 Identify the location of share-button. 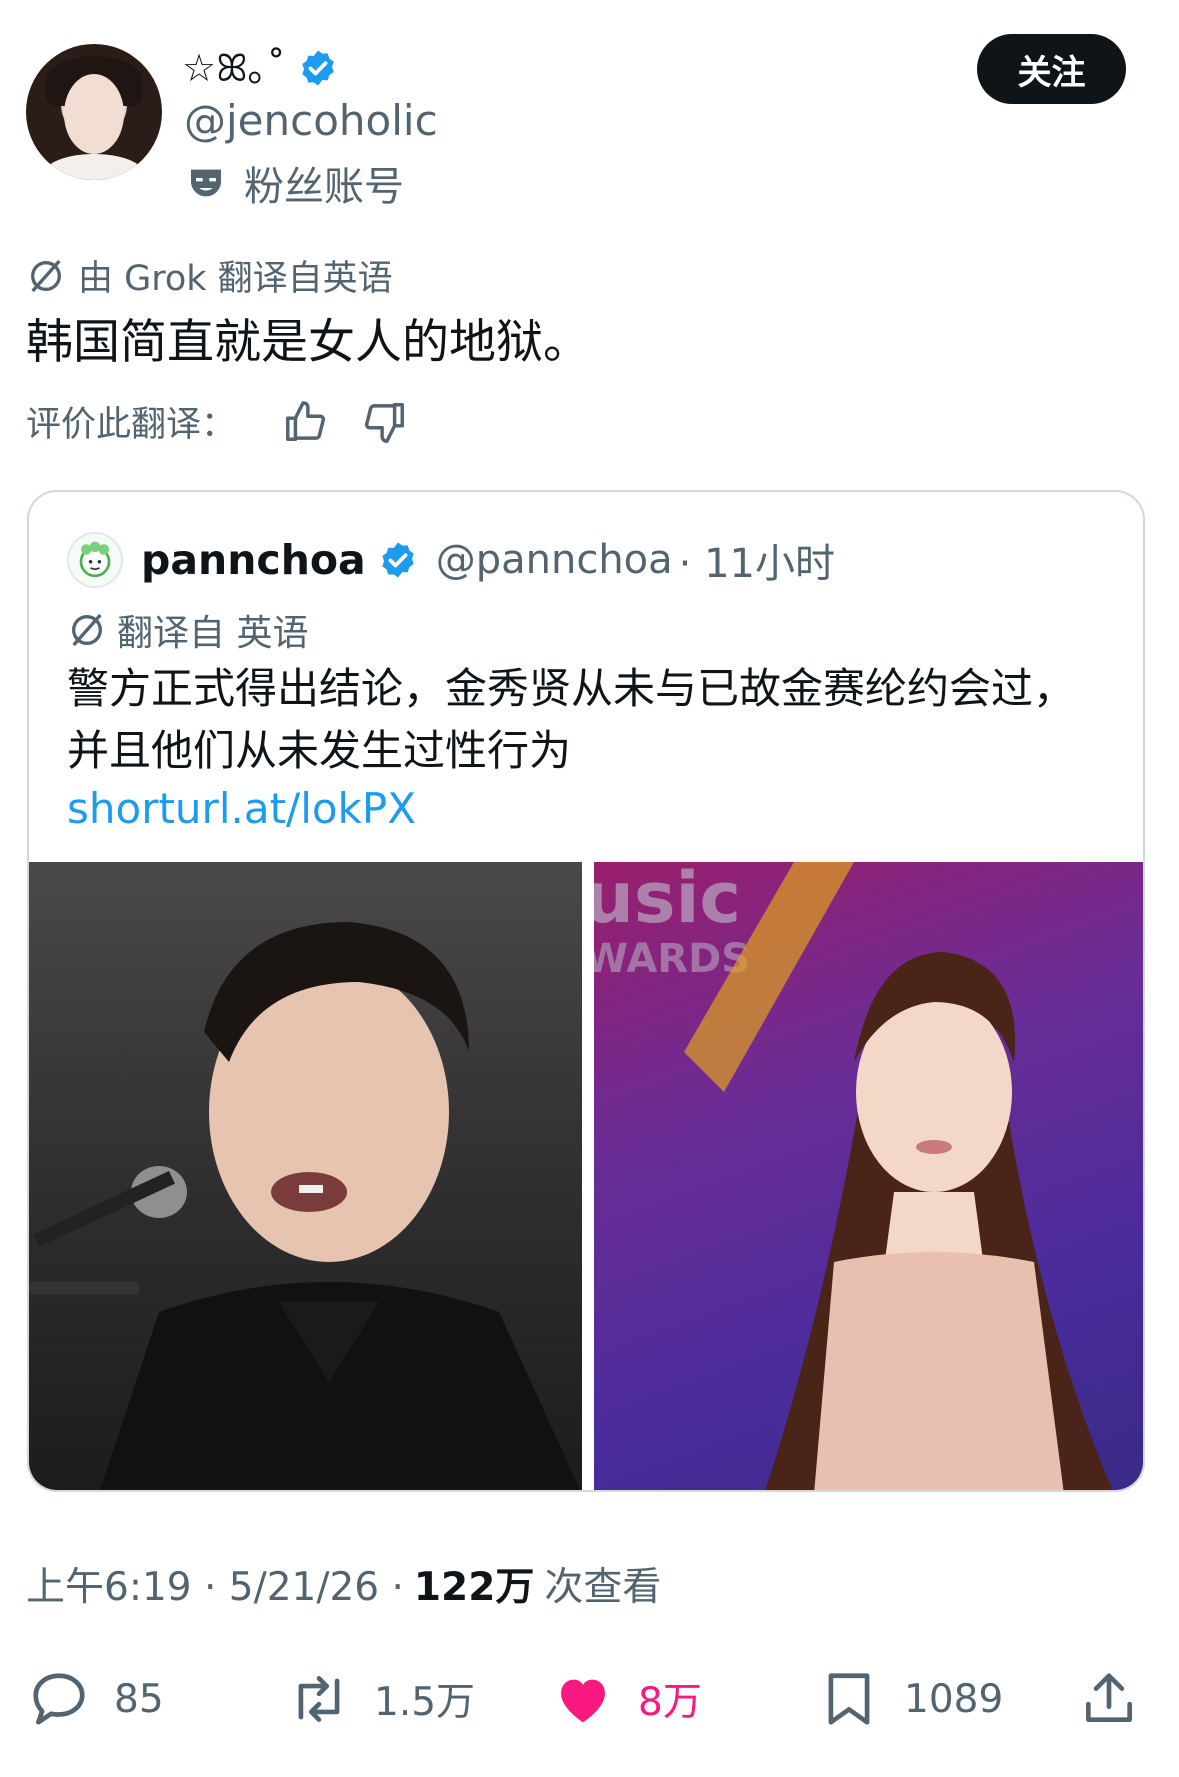
(1109, 1699).